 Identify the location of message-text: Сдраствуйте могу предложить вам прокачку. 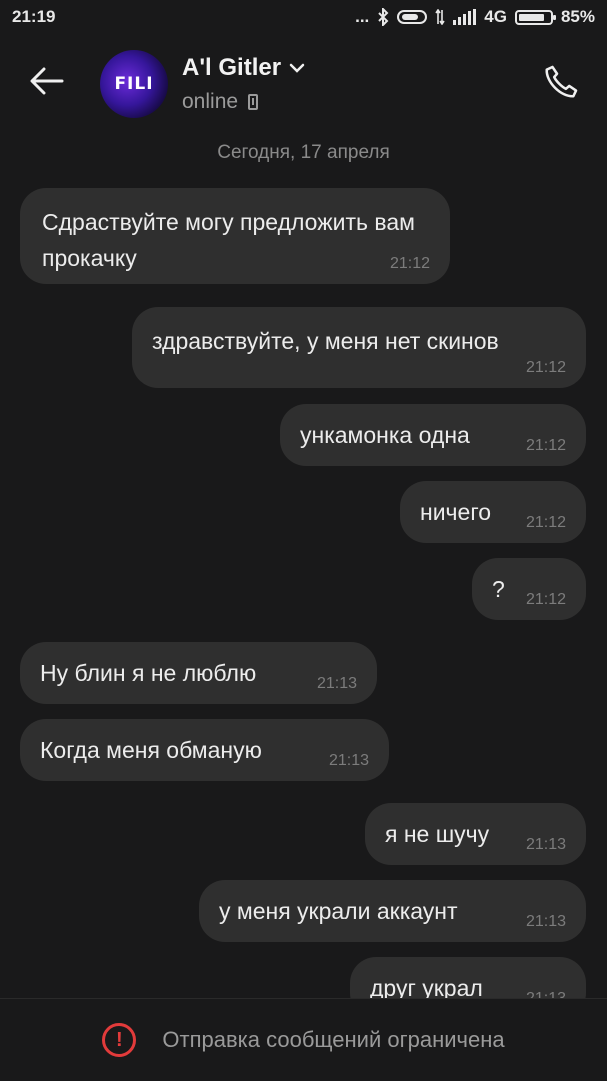
(228, 240).